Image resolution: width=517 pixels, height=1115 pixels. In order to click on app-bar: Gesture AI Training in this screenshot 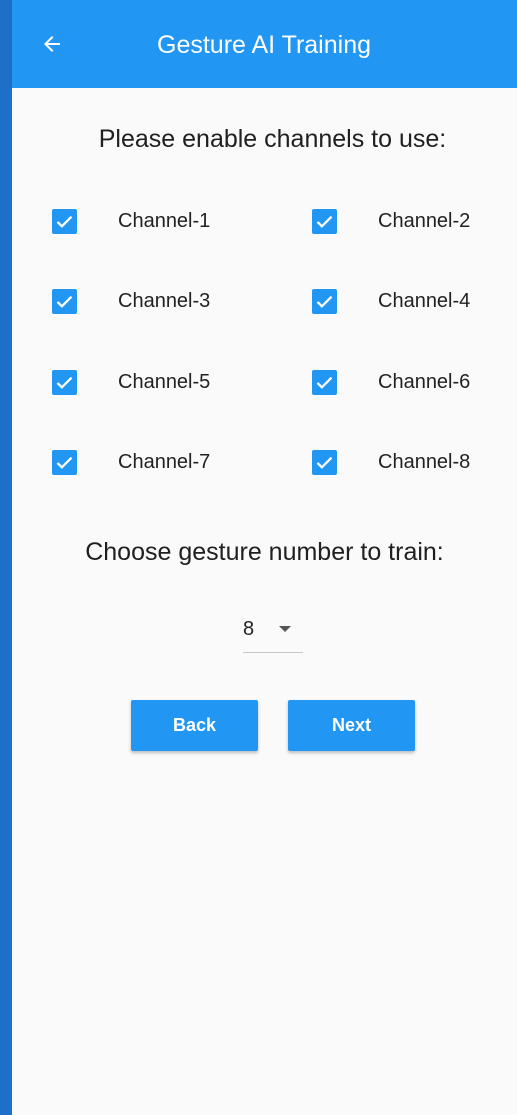, I will do `click(264, 44)`.